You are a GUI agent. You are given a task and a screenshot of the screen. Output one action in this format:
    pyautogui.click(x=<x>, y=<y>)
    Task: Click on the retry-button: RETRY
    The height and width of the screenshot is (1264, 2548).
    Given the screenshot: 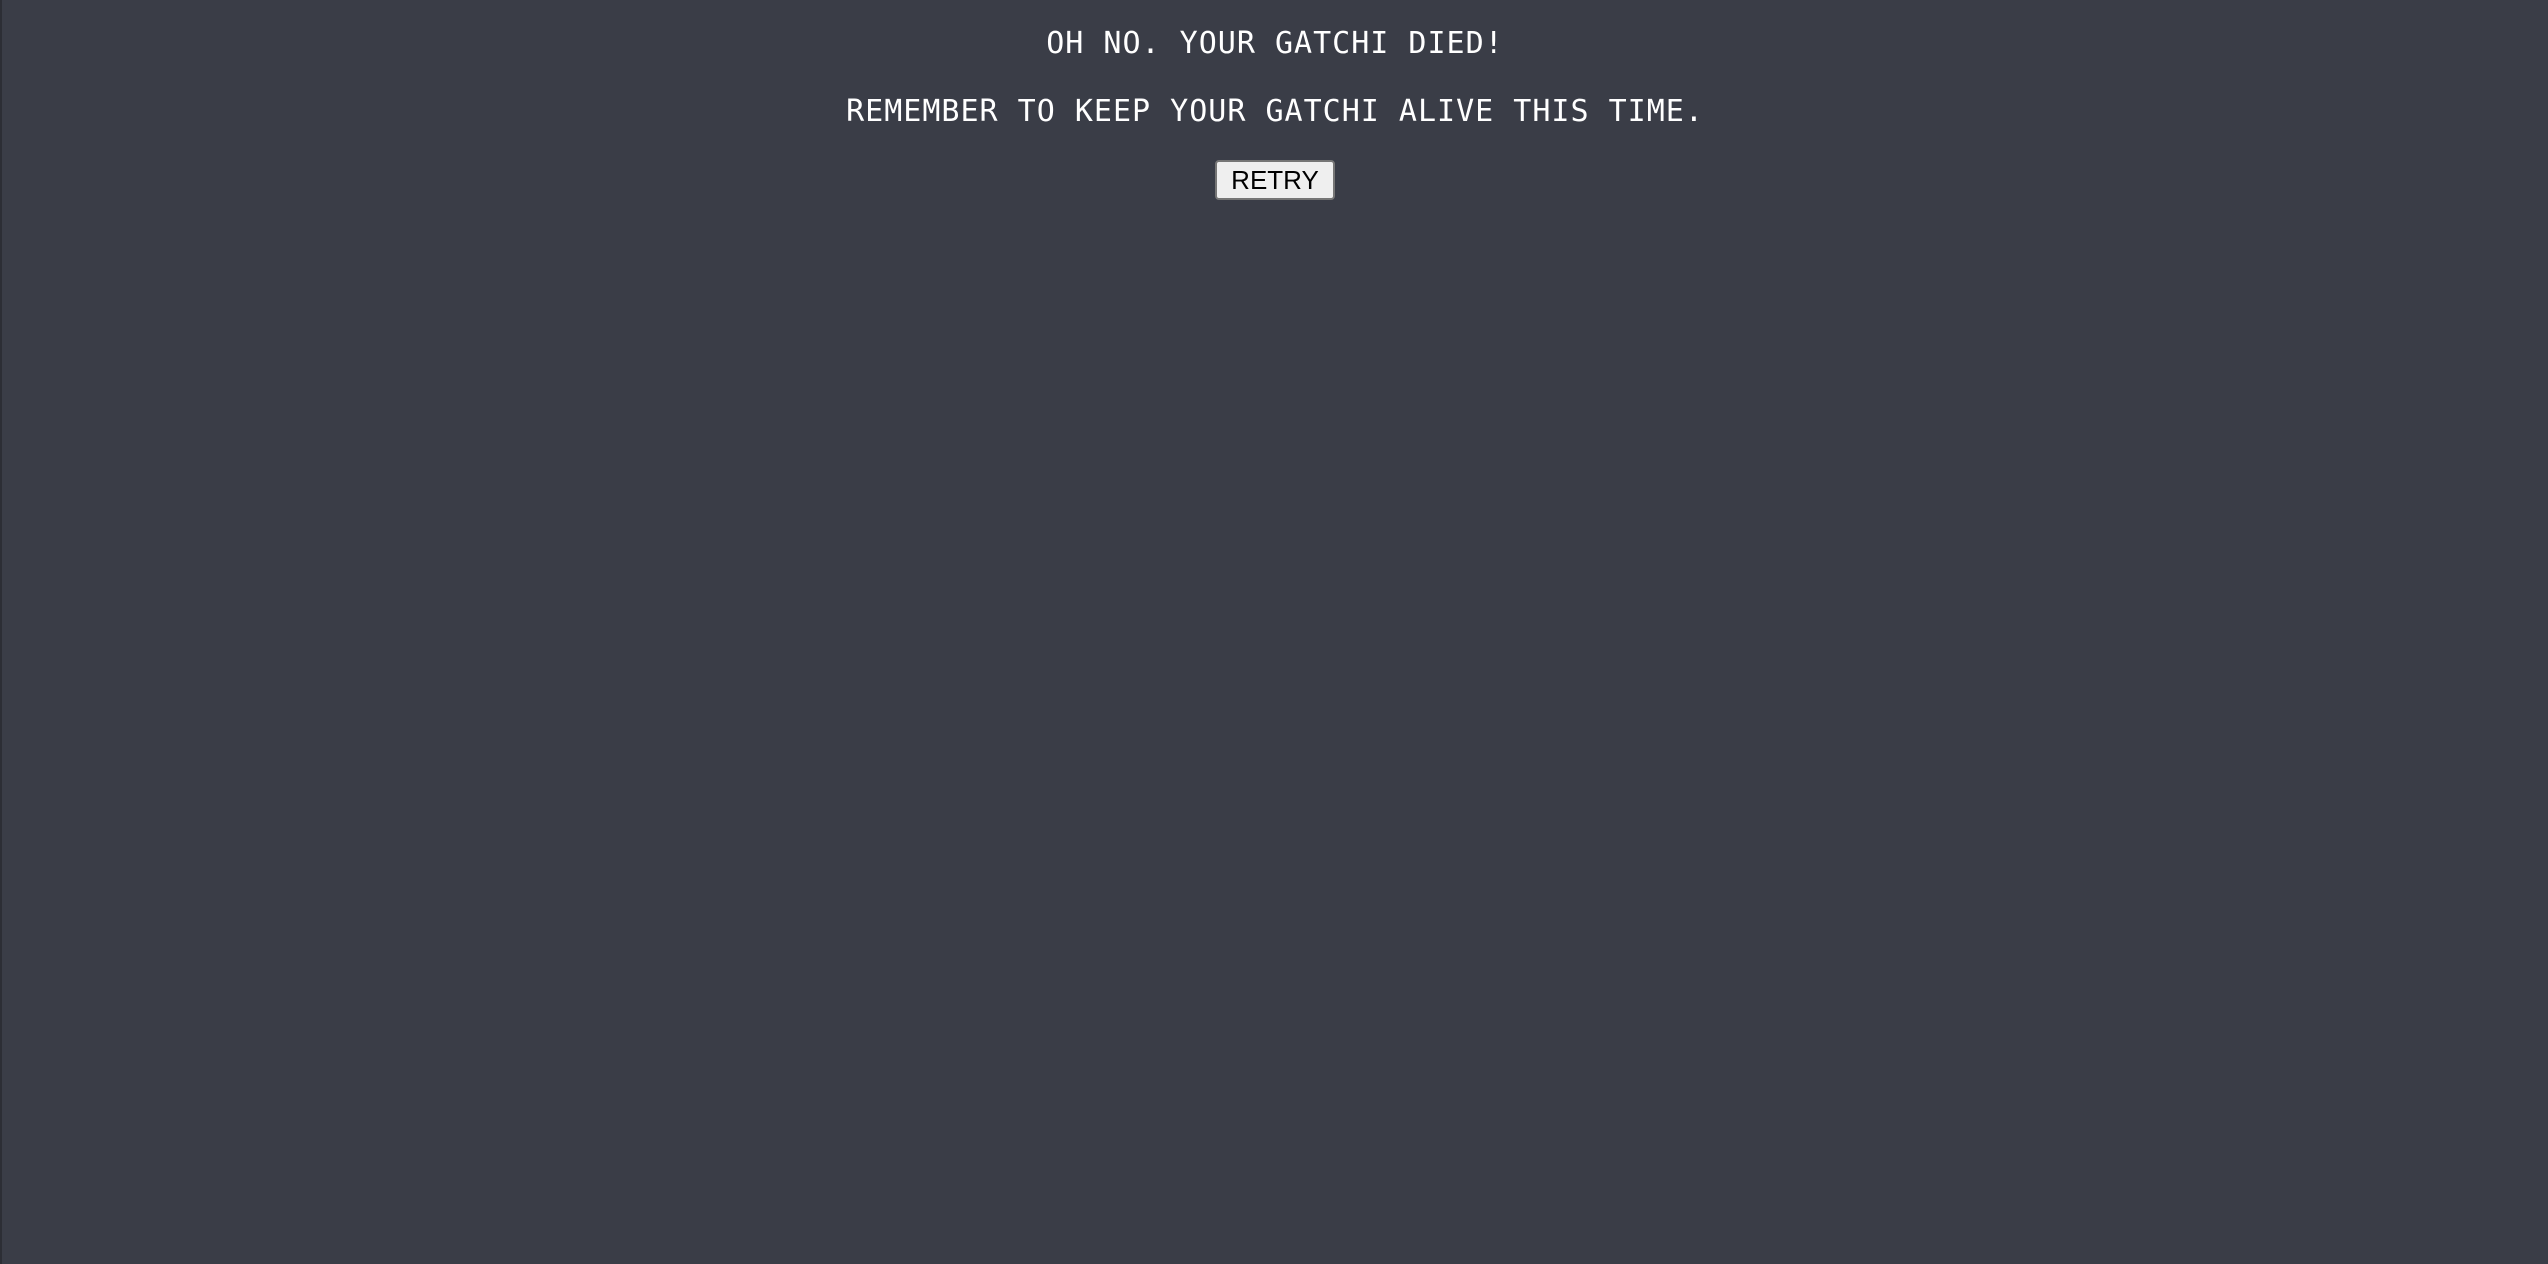 What is the action you would take?
    pyautogui.click(x=1275, y=180)
    